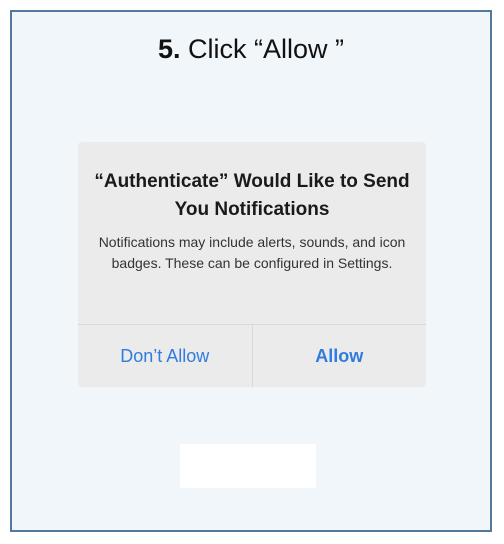 The image size is (504, 544). Describe the element at coordinates (169, 49) in the screenshot. I see `step-number: 5.` at that location.